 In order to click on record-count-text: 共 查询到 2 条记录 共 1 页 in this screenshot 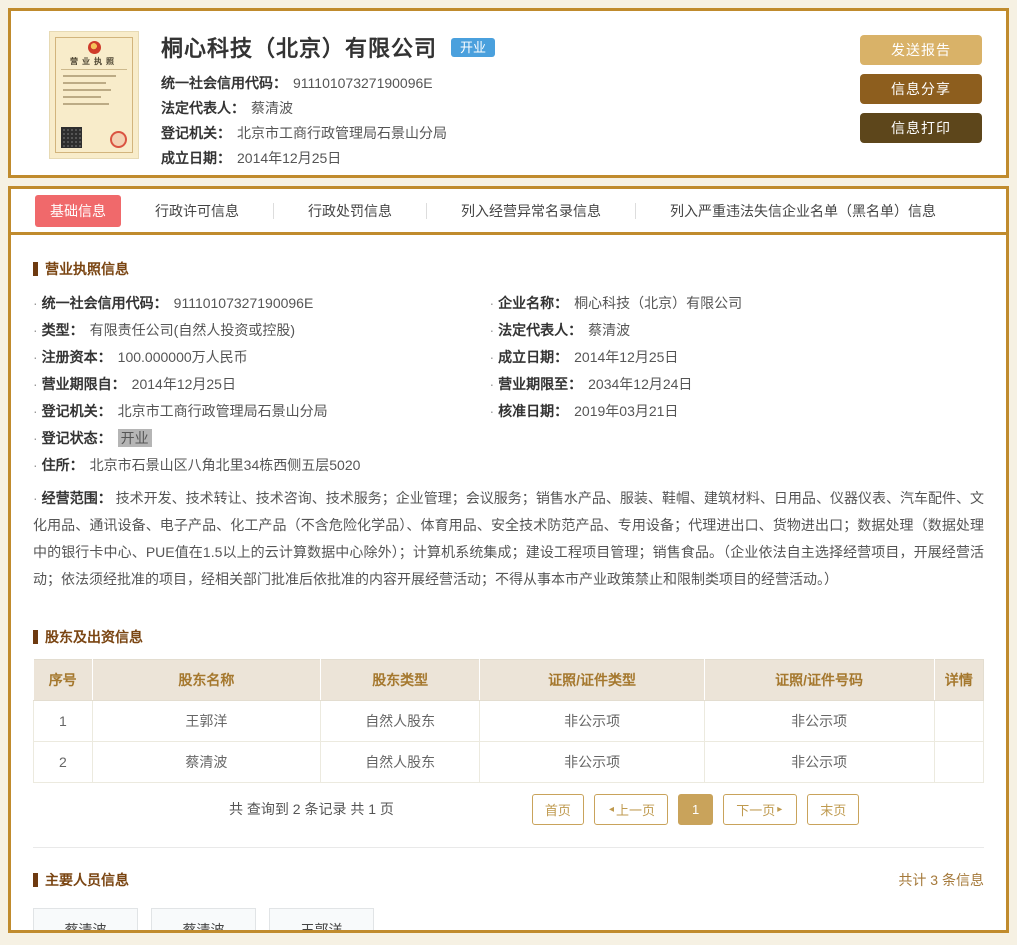, I will do `click(311, 809)`.